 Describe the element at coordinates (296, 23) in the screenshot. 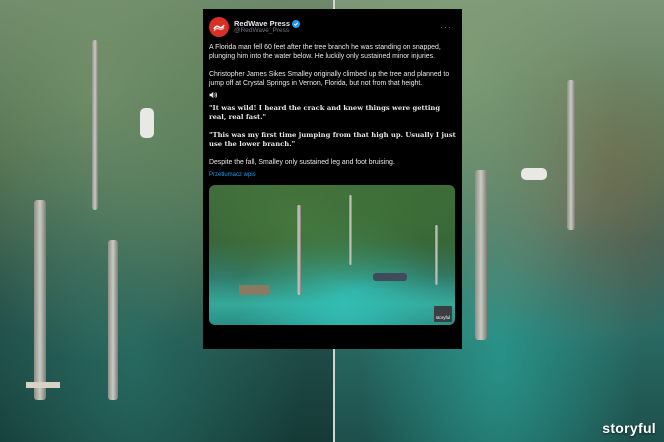

I see `verified-badge-icon` at that location.